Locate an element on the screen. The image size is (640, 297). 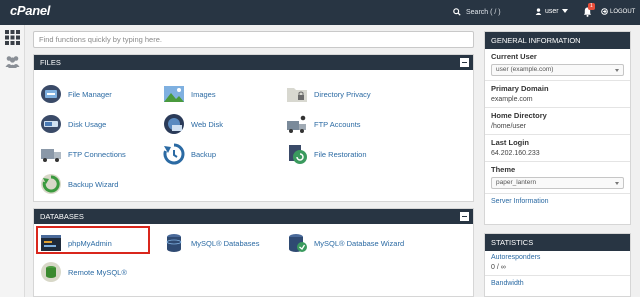
logout-label: LOGOUT is located at coordinates (623, 11).